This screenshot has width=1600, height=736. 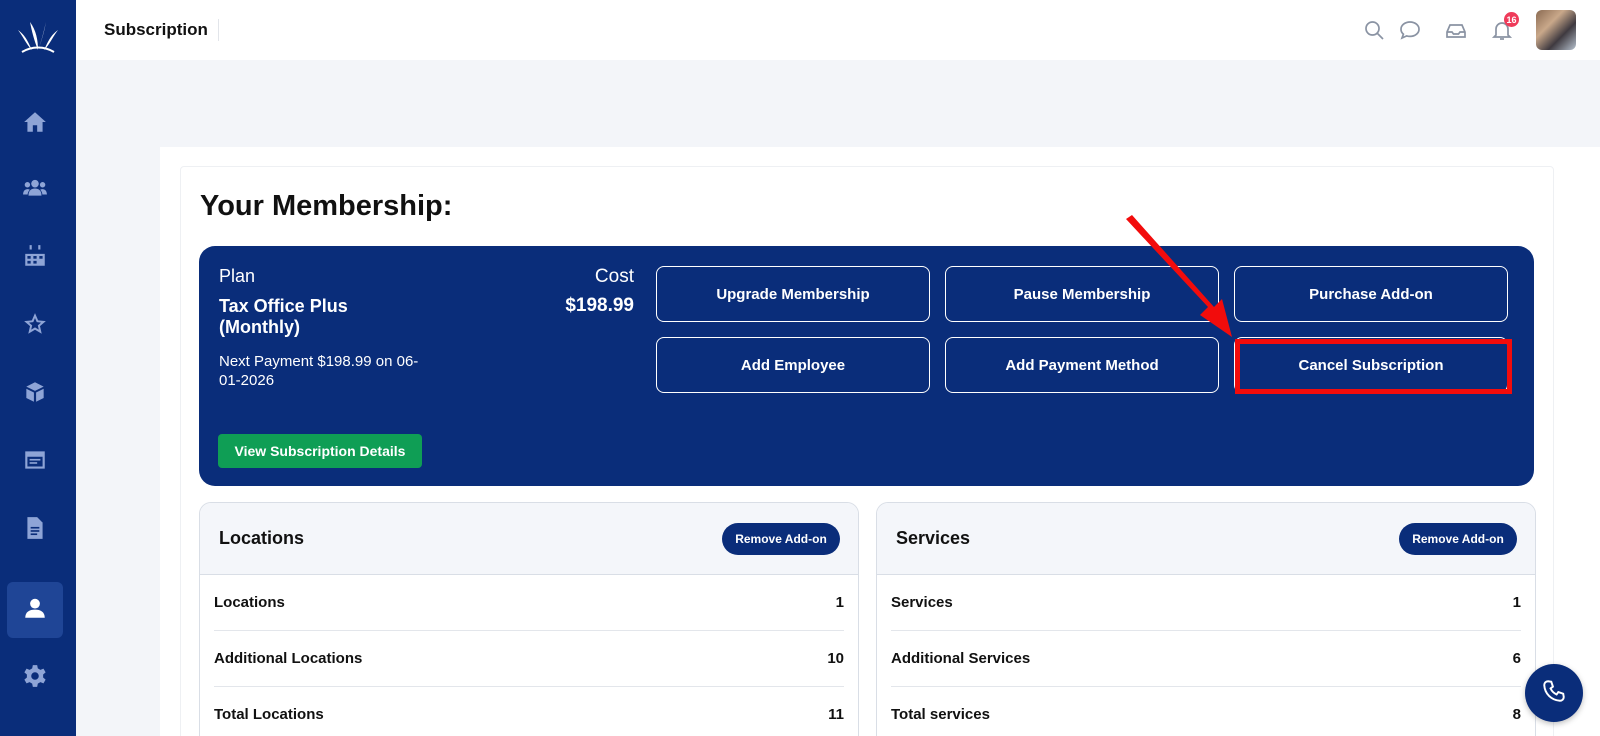 I want to click on call-button, so click(x=1554, y=693).